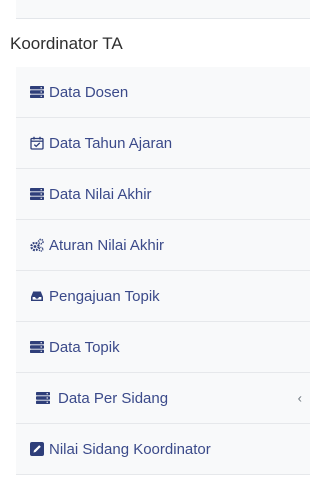 This screenshot has width=320, height=477. Describe the element at coordinates (111, 143) in the screenshot. I see `menu-item-label: Data Tahun Ajaran` at that location.